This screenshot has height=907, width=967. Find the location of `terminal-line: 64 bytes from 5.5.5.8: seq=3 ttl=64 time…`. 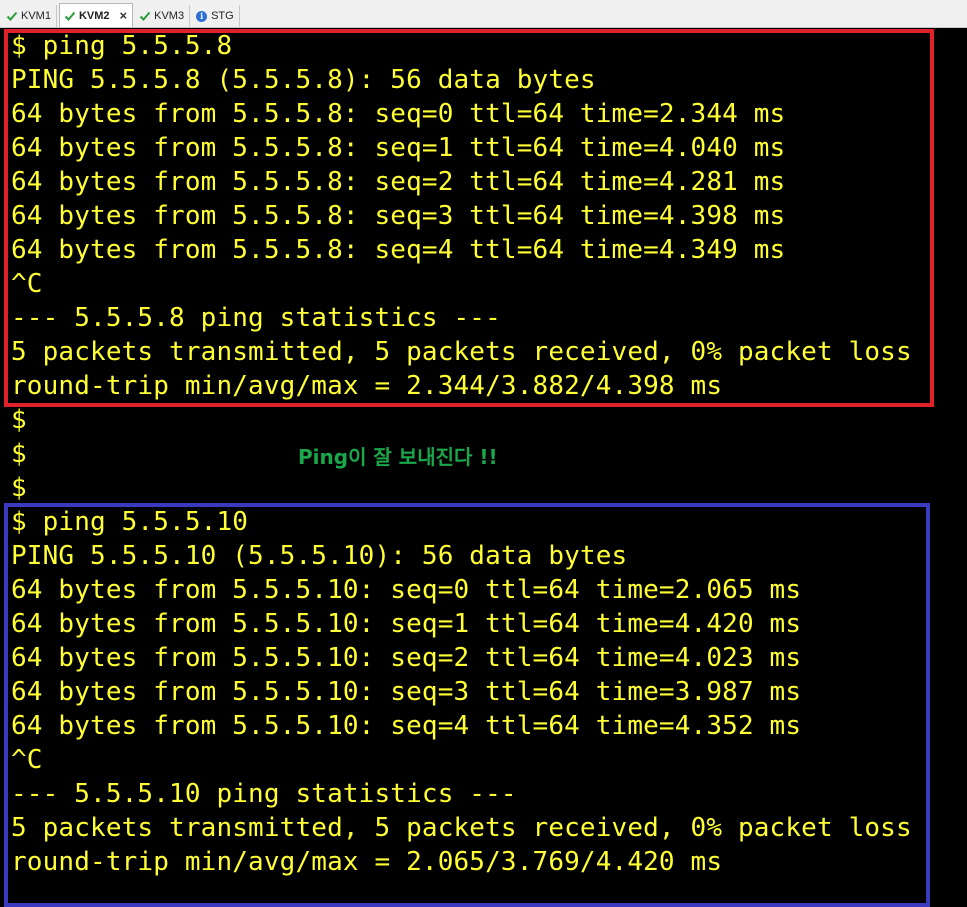

terminal-line: 64 bytes from 5.5.5.8: seq=3 ttl=64 time… is located at coordinates (398, 216).